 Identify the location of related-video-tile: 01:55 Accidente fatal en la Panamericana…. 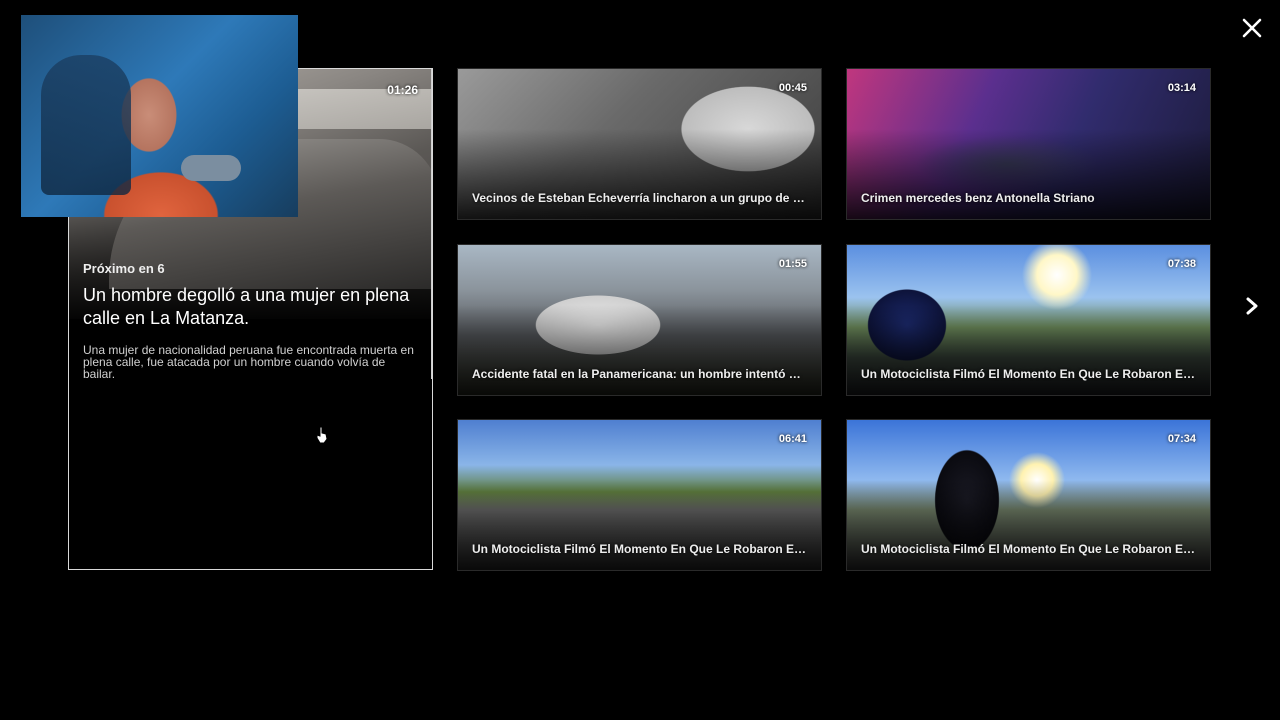
(639, 320).